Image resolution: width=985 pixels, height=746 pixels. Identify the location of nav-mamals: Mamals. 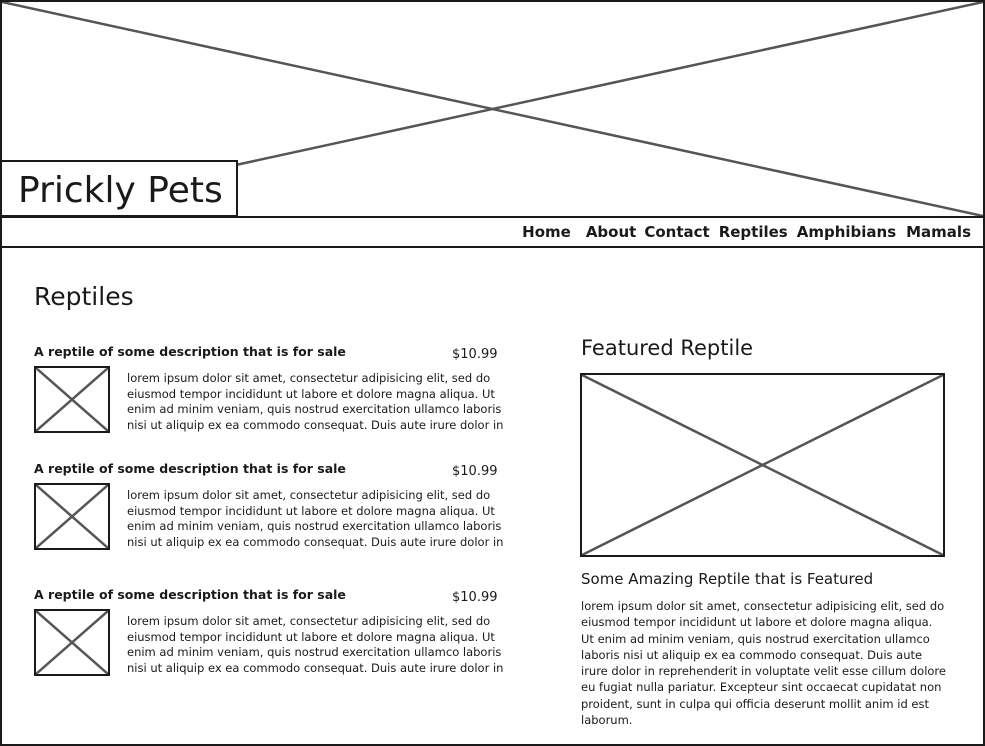
(938, 232).